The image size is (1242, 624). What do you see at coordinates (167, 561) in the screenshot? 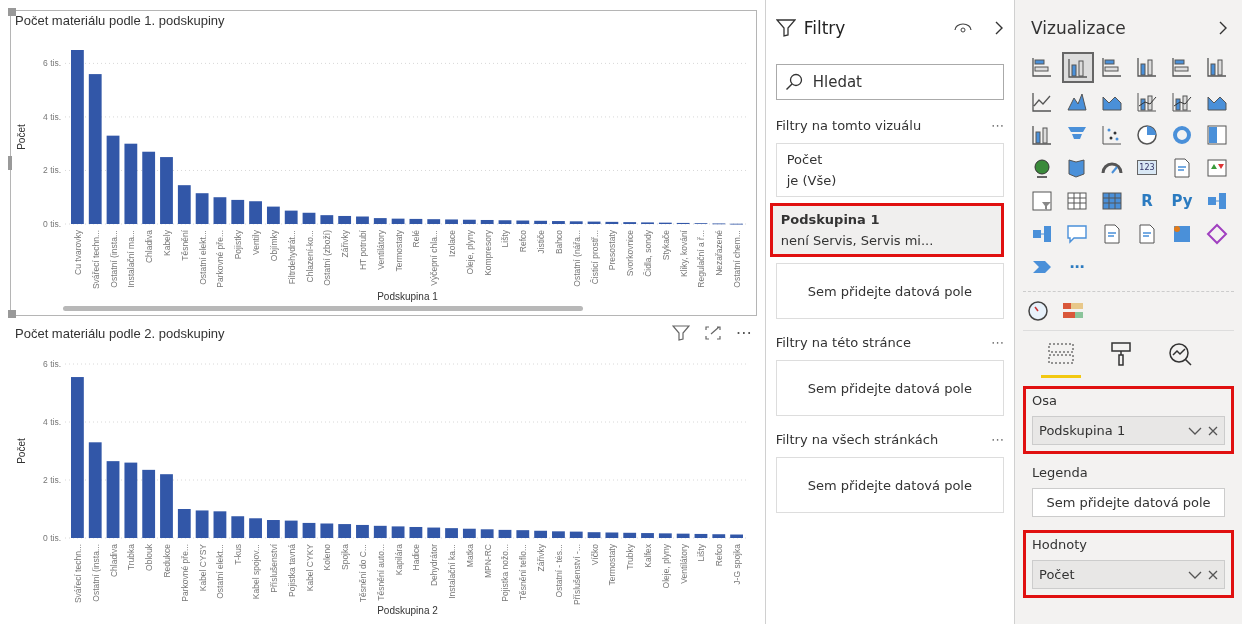
I see `x-tick-label: Redukce` at bounding box center [167, 561].